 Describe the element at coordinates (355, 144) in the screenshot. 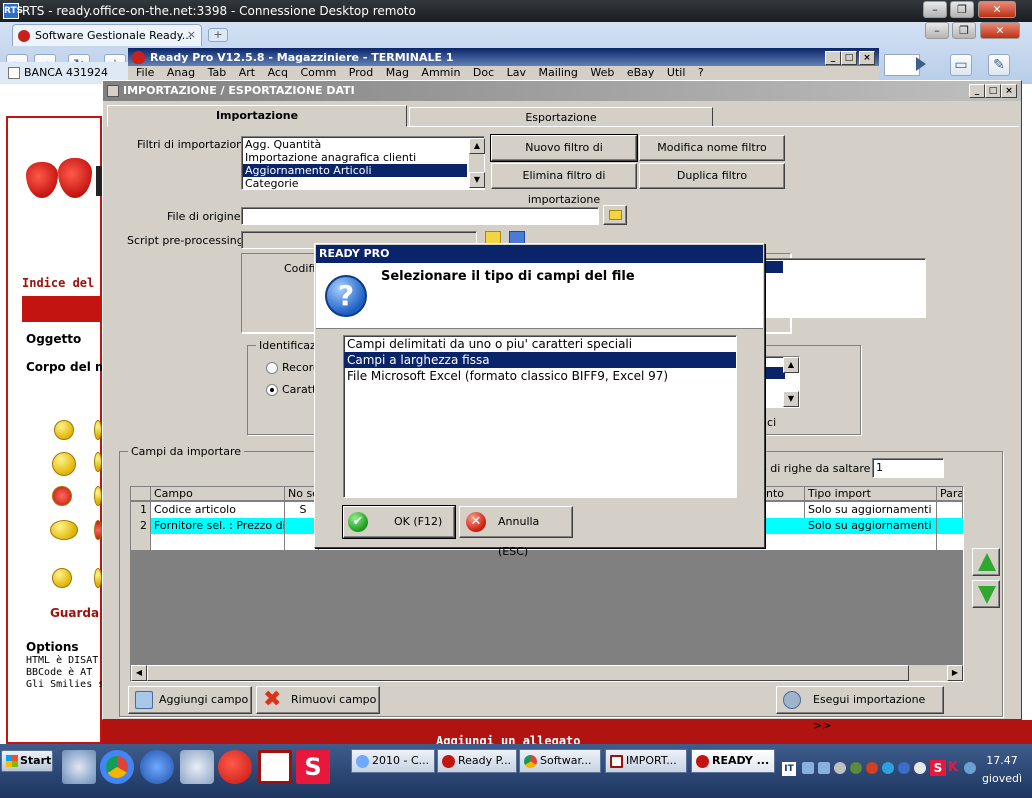

I see `filter-item: Agg. Quantità` at that location.